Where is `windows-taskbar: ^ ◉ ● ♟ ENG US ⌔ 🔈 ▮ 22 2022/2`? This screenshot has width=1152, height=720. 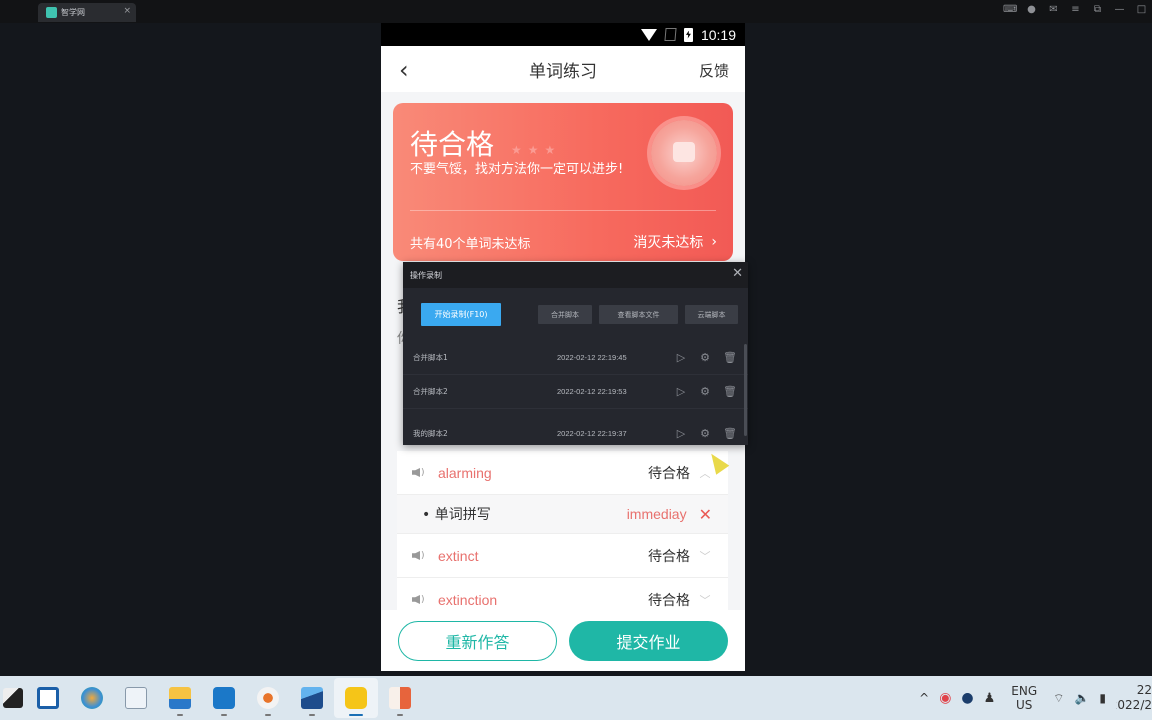
windows-taskbar: ^ ◉ ● ♟ ENG US ⌔ 🔈 ▮ 22 2022/2 is located at coordinates (576, 698).